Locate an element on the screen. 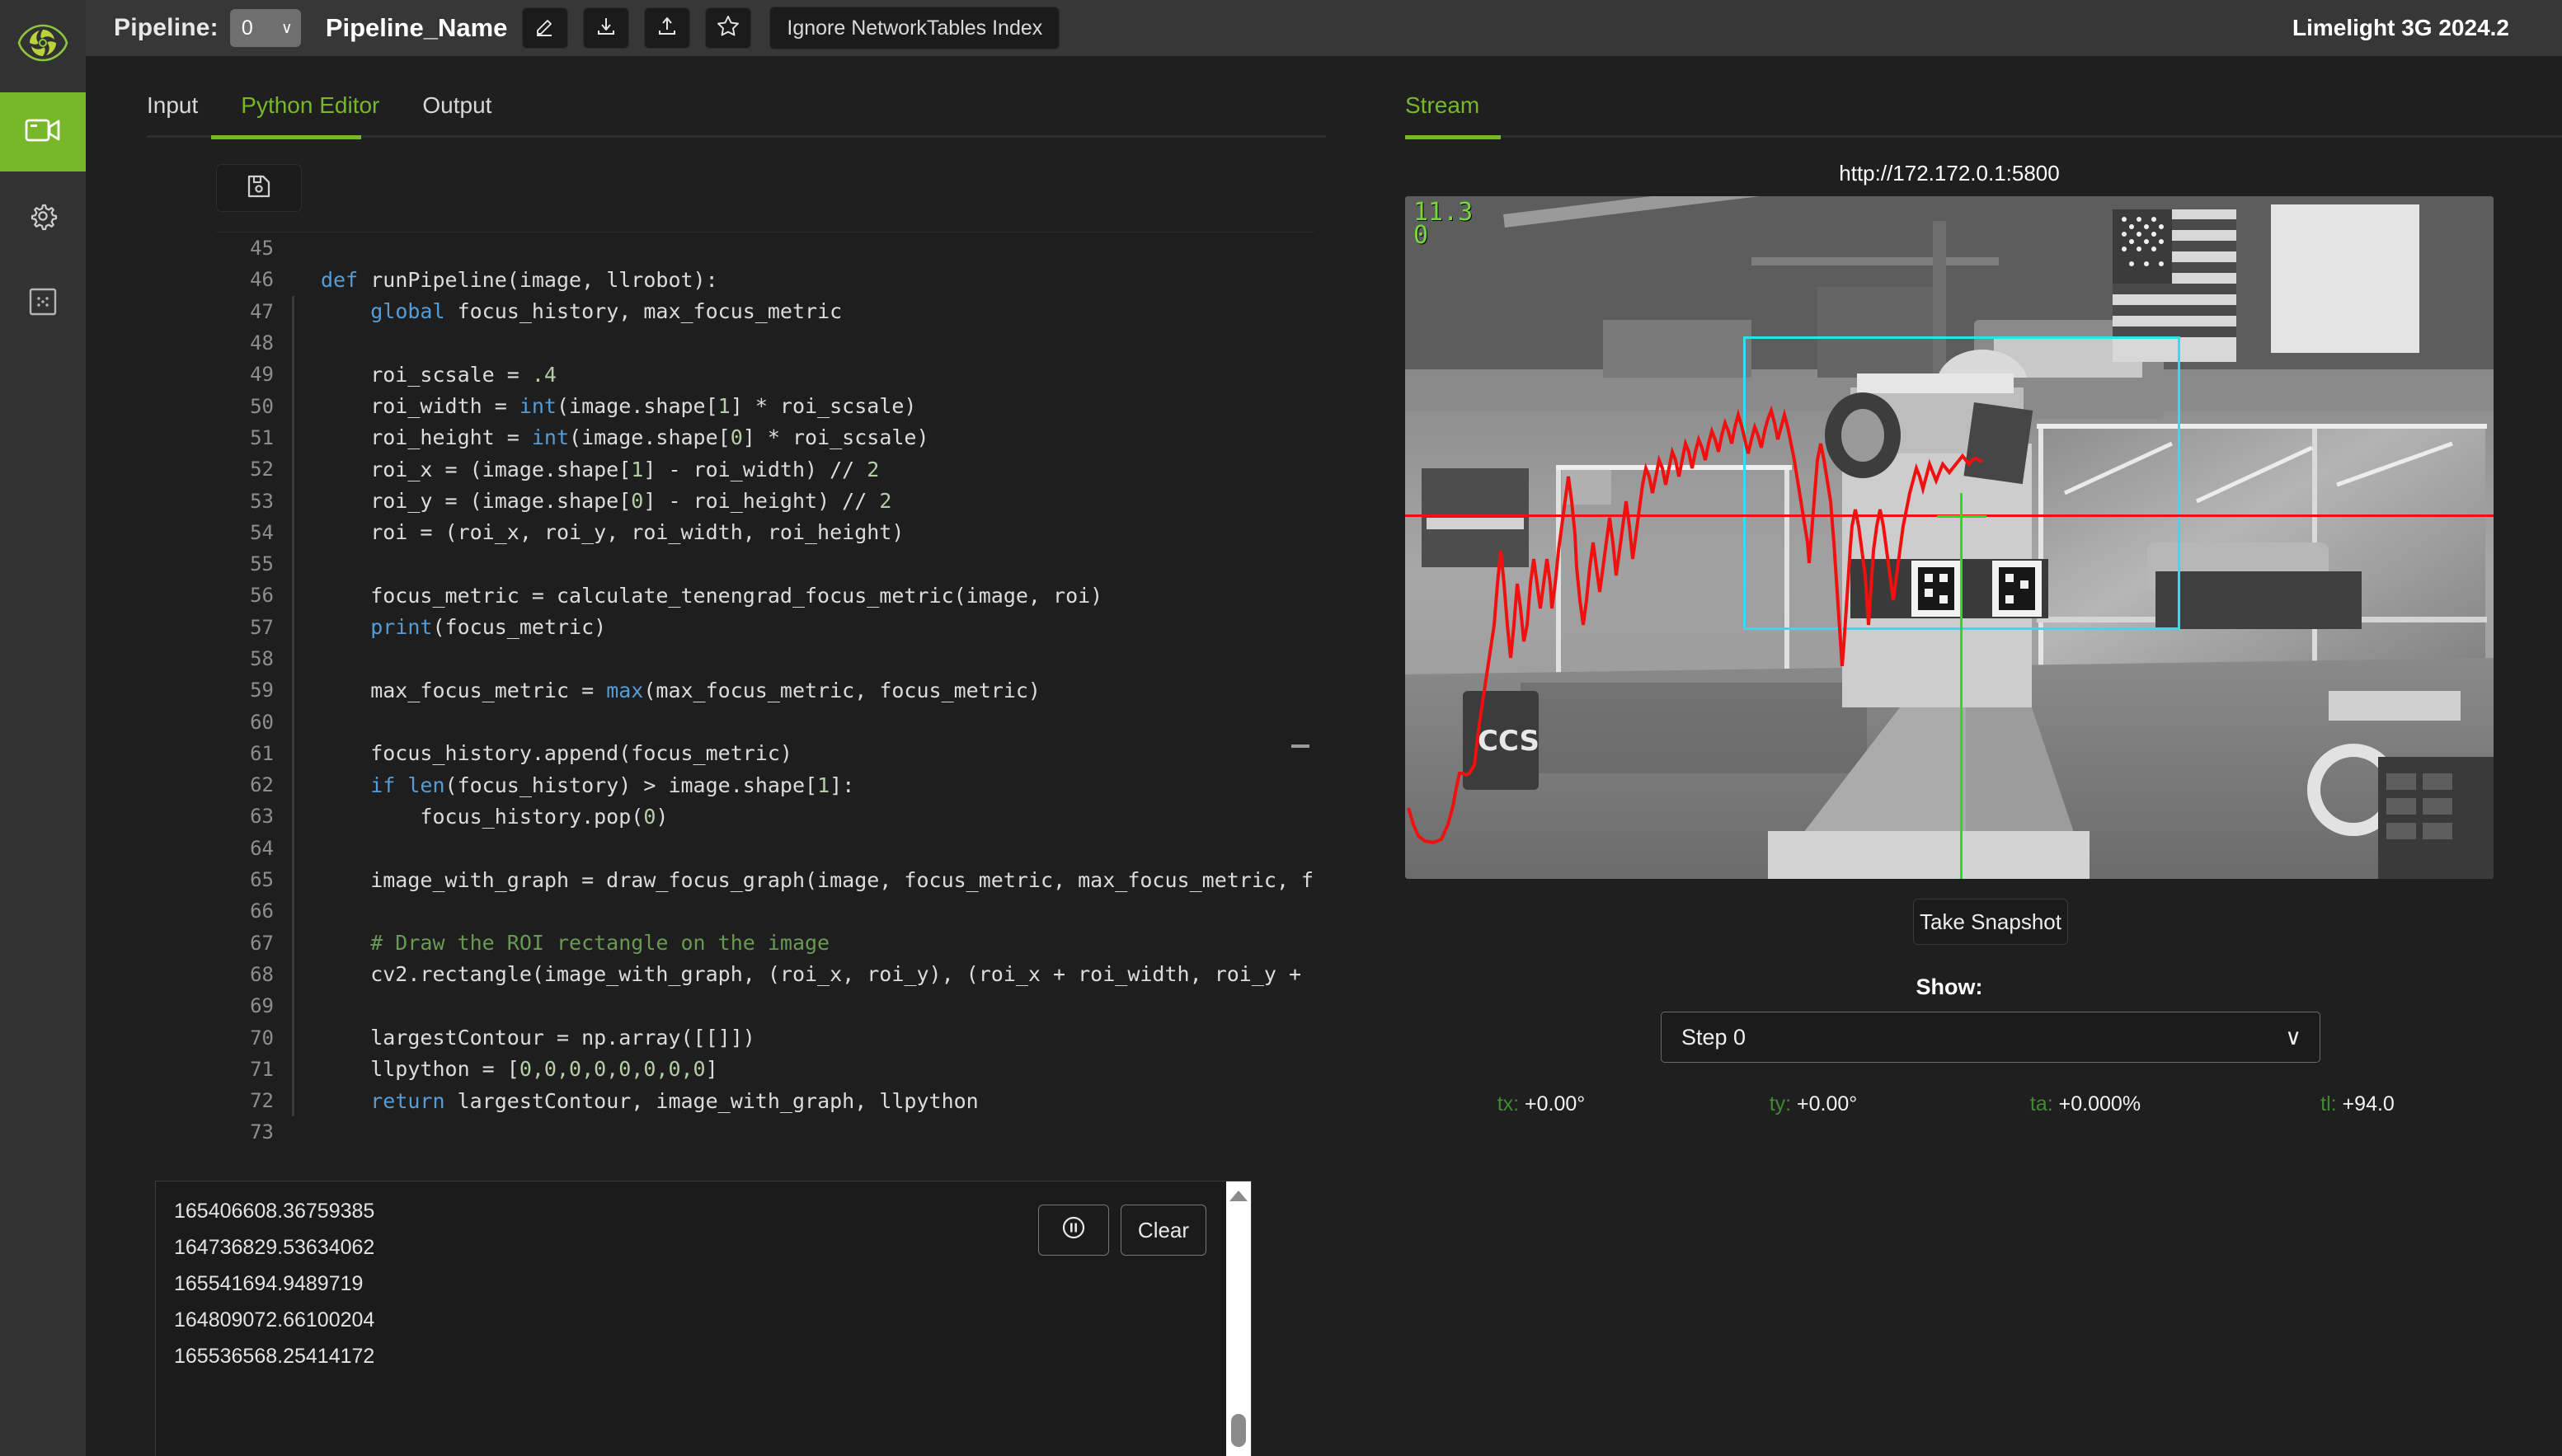  line-number: 49 is located at coordinates (262, 375).